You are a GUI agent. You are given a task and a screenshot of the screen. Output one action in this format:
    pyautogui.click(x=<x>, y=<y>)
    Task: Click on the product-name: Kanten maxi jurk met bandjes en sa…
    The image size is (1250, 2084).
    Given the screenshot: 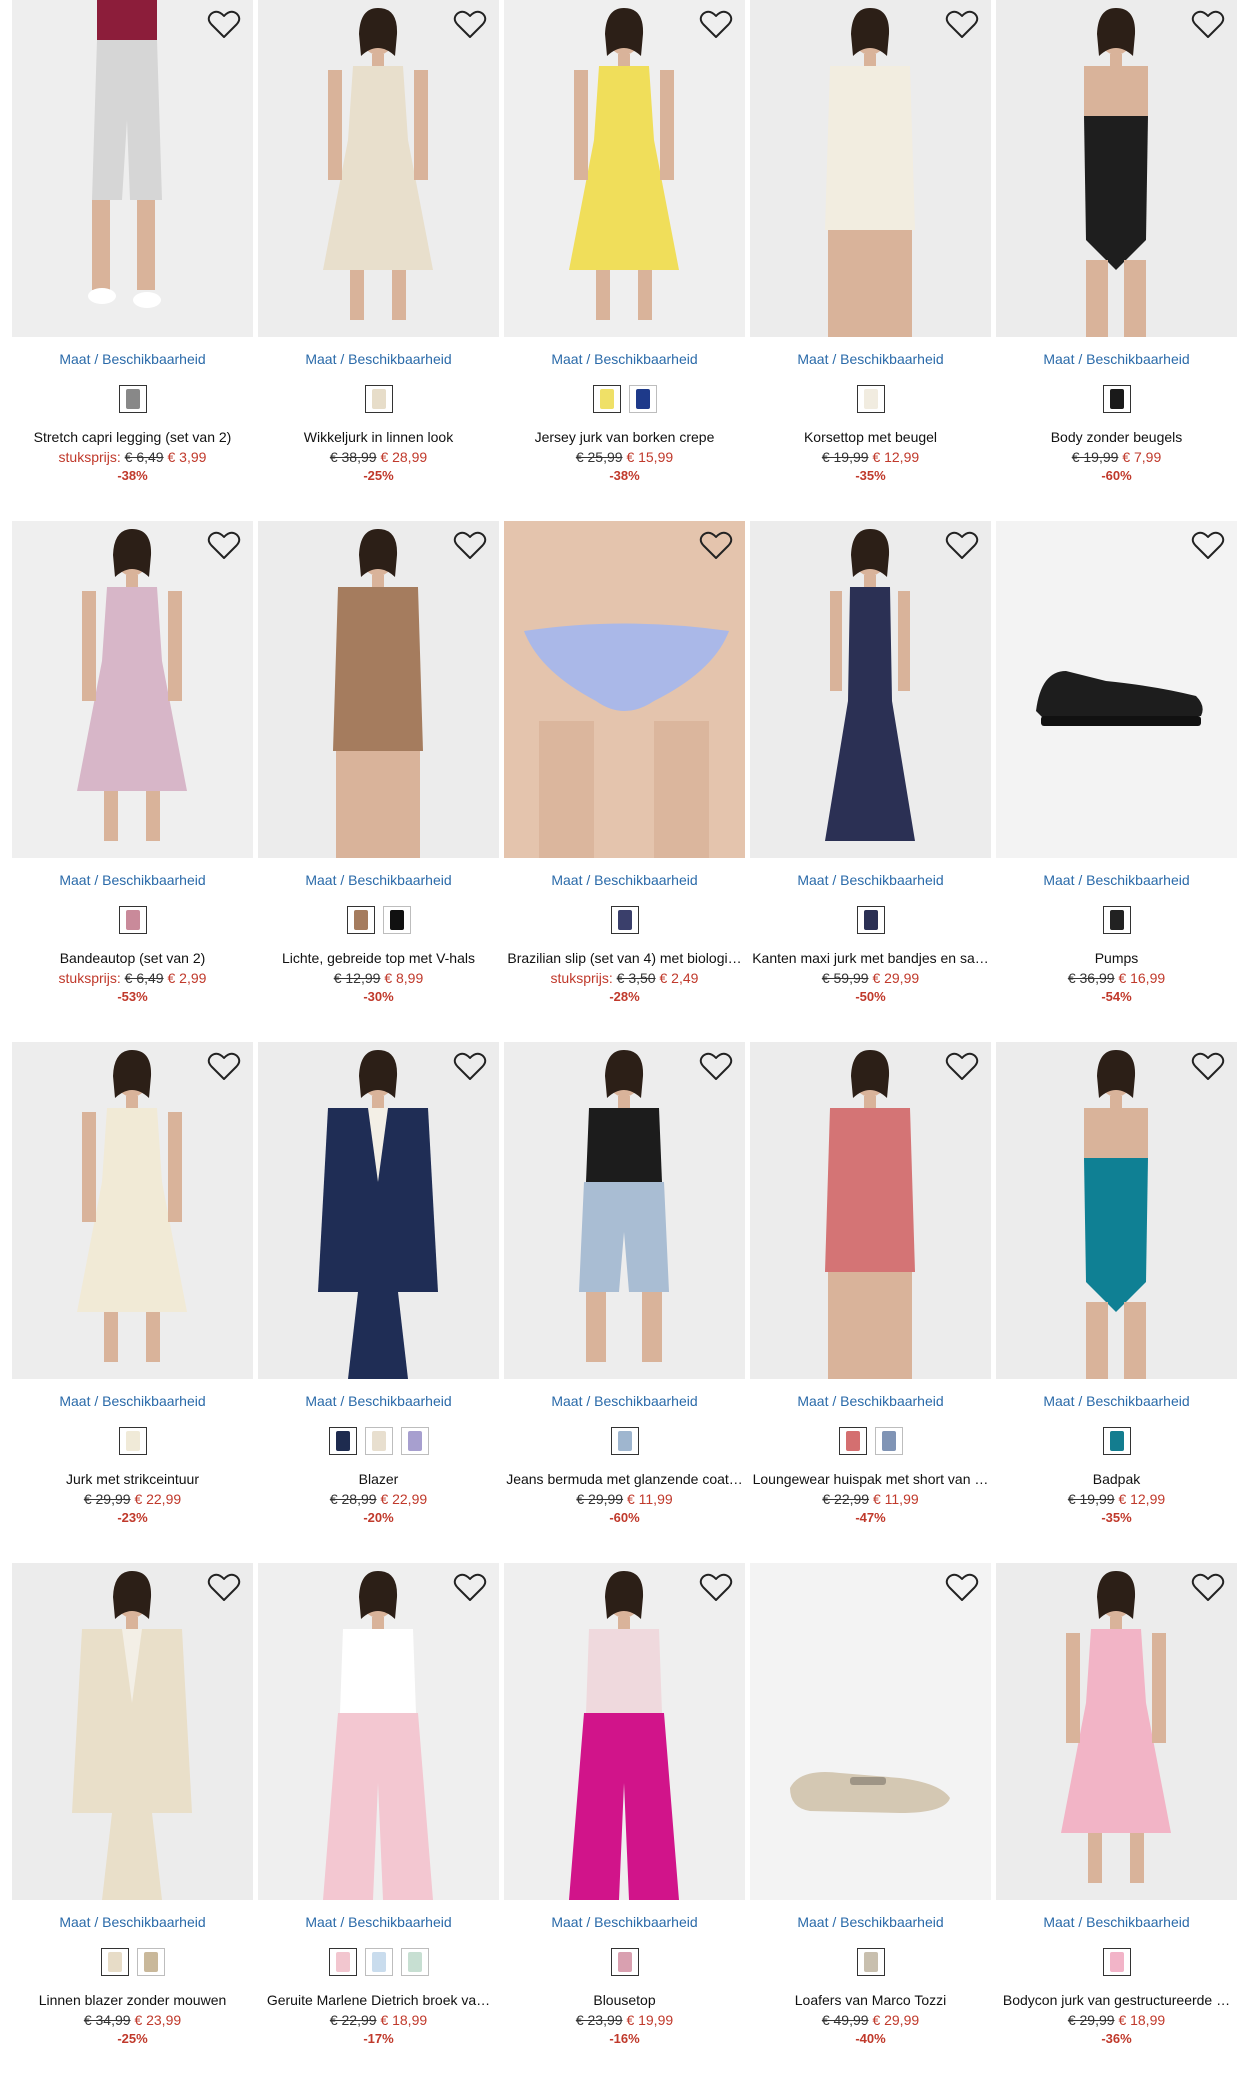 What is the action you would take?
    pyautogui.click(x=870, y=958)
    